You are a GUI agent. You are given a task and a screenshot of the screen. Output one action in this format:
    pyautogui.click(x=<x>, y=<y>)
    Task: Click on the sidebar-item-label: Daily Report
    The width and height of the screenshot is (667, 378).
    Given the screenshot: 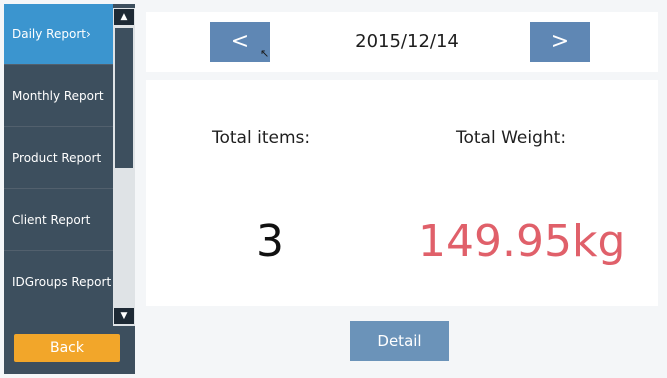 What is the action you would take?
    pyautogui.click(x=49, y=34)
    